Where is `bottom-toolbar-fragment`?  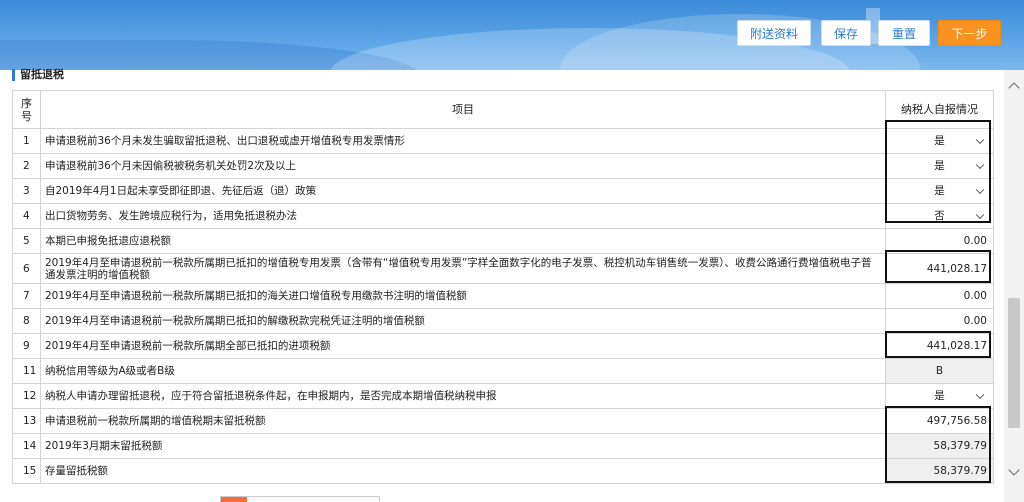 bottom-toolbar-fragment is located at coordinates (300, 499).